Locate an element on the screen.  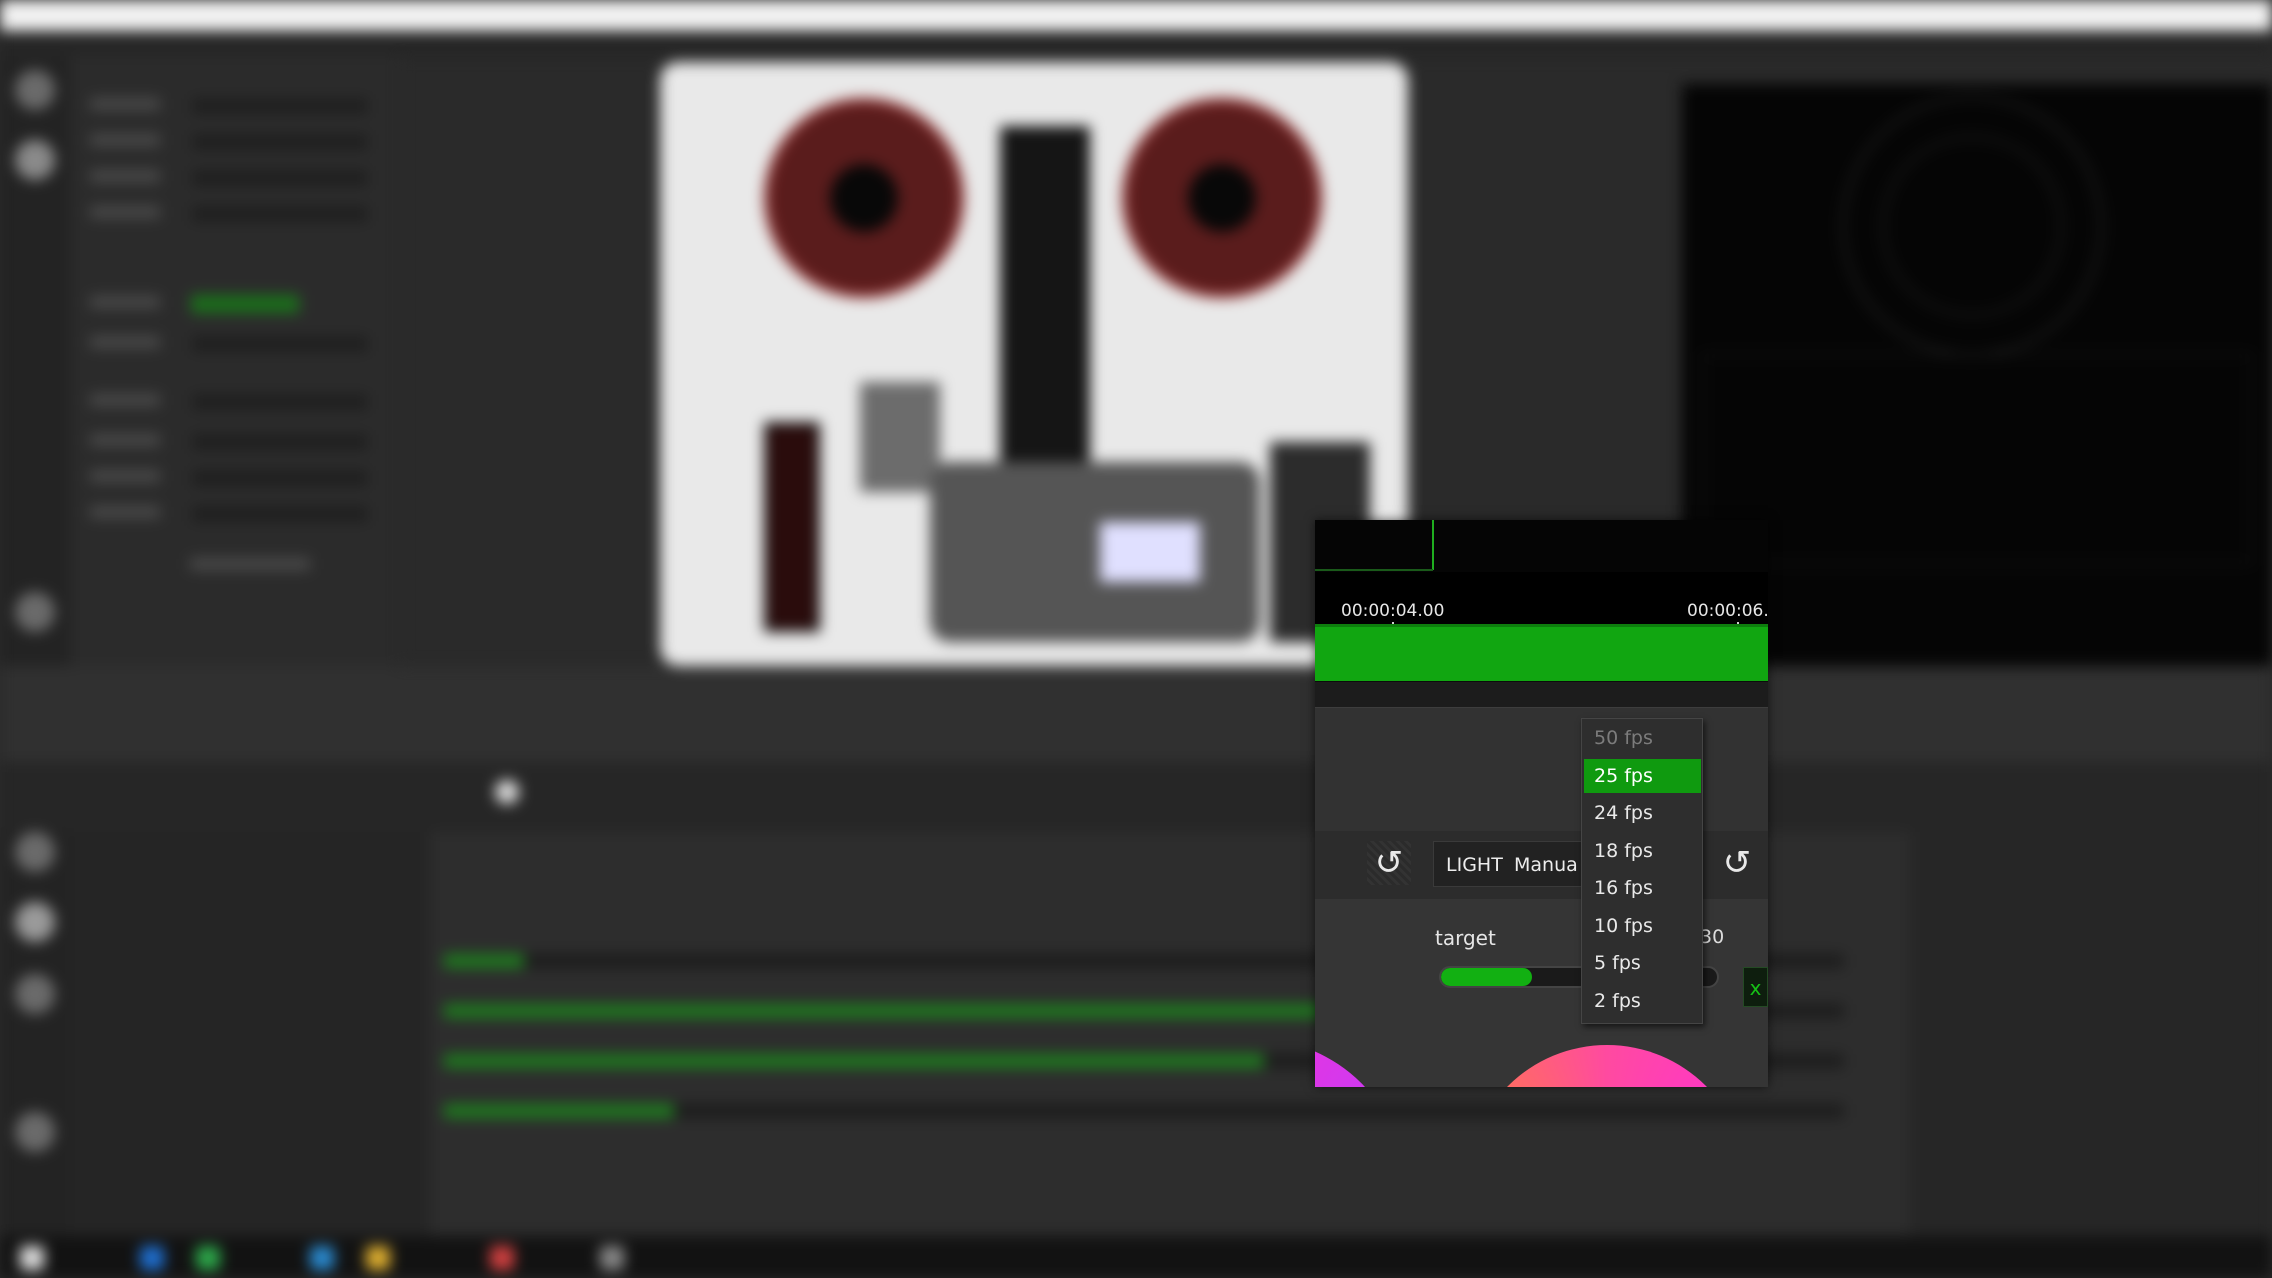
fps-option-2: 2 fps is located at coordinates (1642, 1001).